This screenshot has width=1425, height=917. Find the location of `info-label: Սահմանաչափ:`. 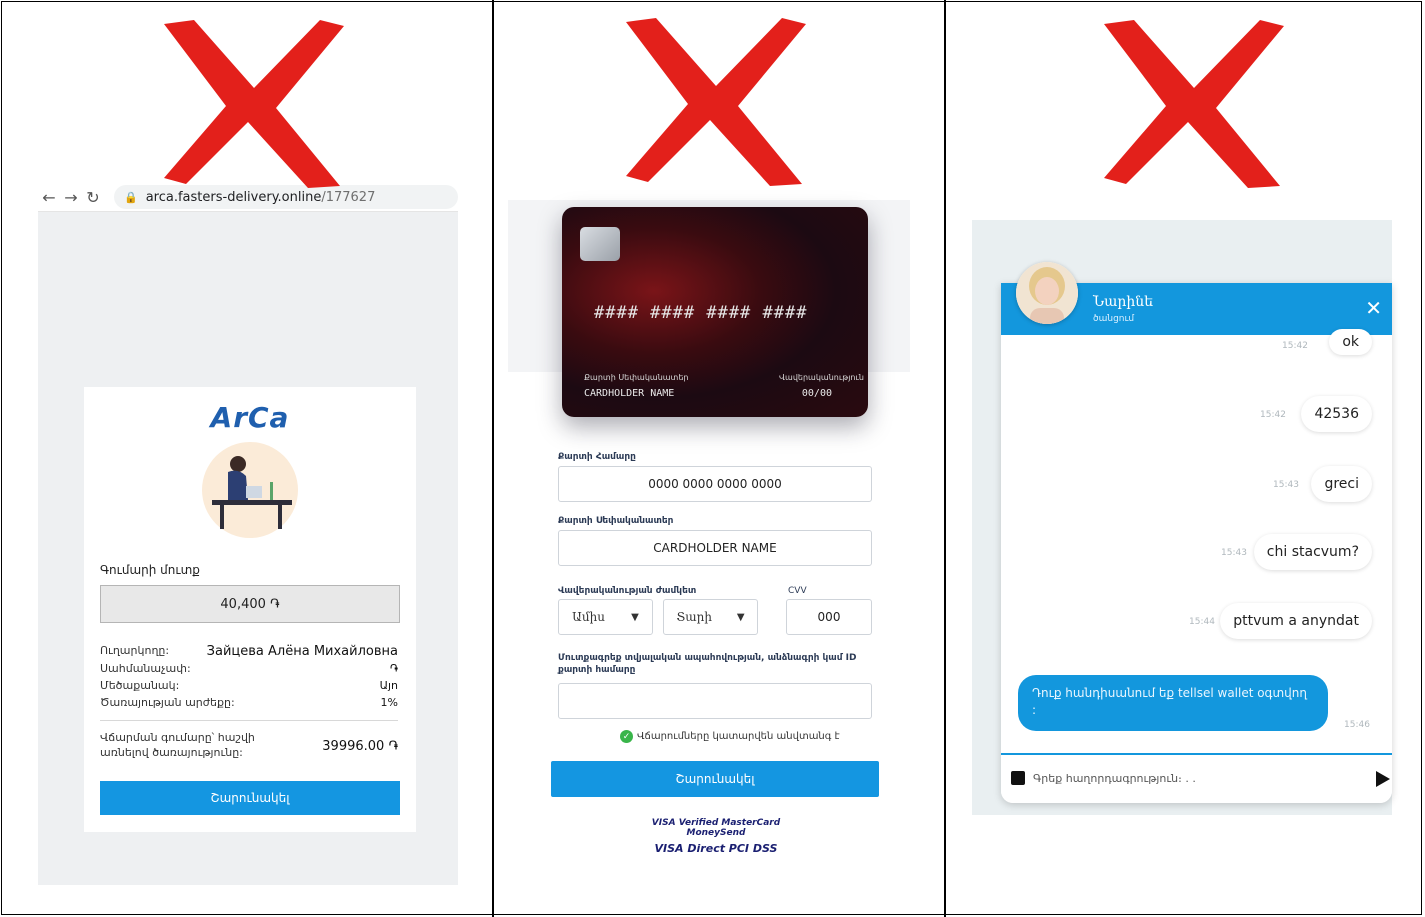

info-label: Սահմանաչափ: is located at coordinates (145, 668).